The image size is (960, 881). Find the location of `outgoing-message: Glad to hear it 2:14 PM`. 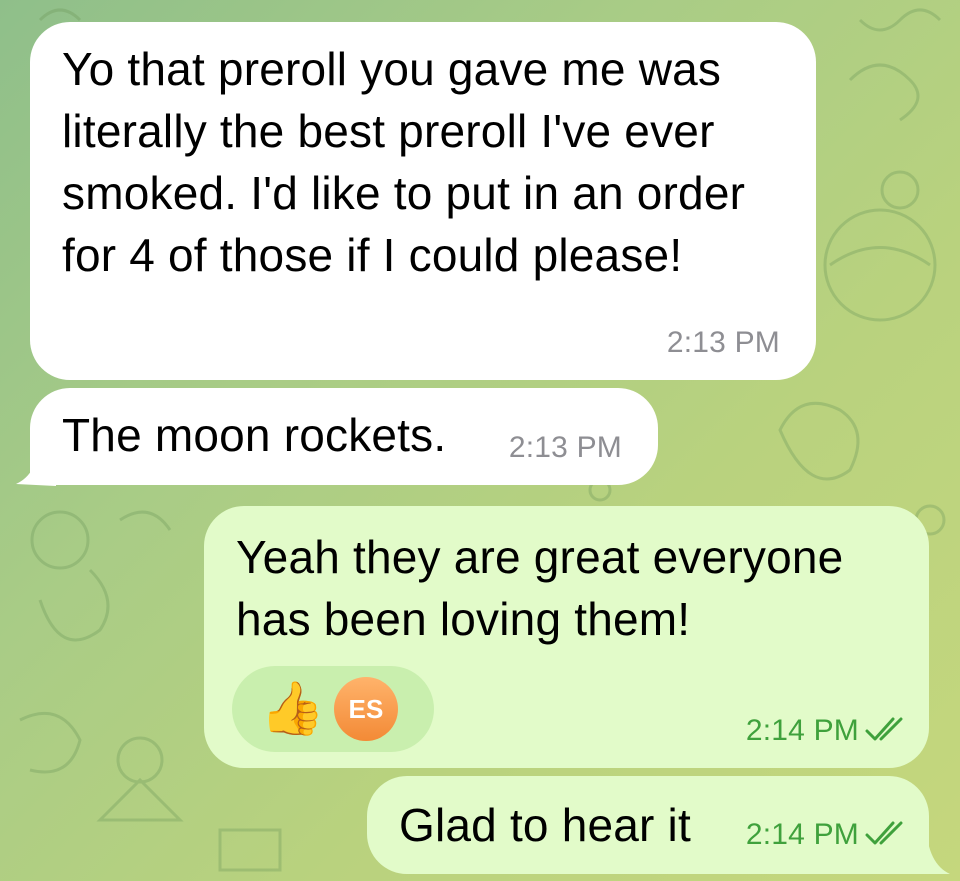

outgoing-message: Glad to hear it 2:14 PM is located at coordinates (648, 825).